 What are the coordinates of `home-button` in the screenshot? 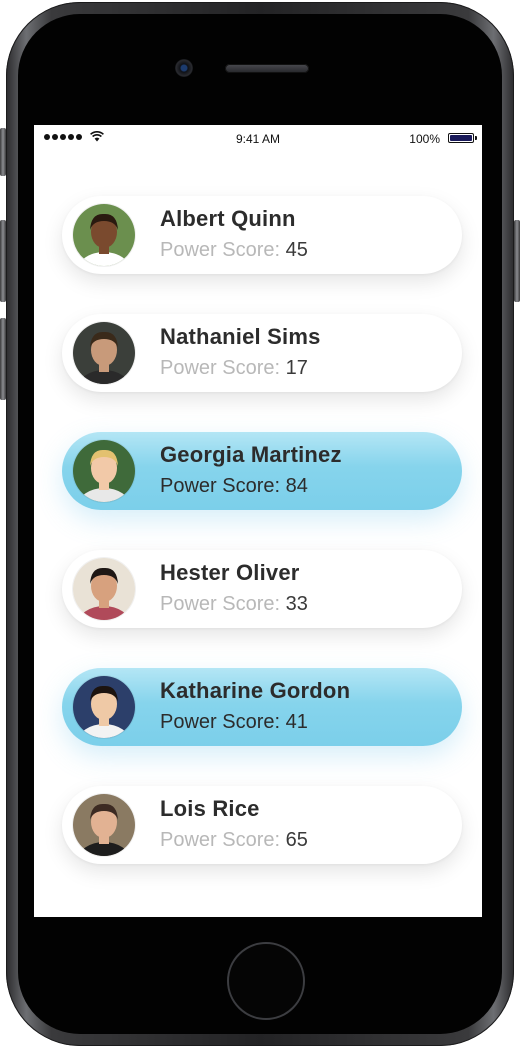 It's located at (266, 981).